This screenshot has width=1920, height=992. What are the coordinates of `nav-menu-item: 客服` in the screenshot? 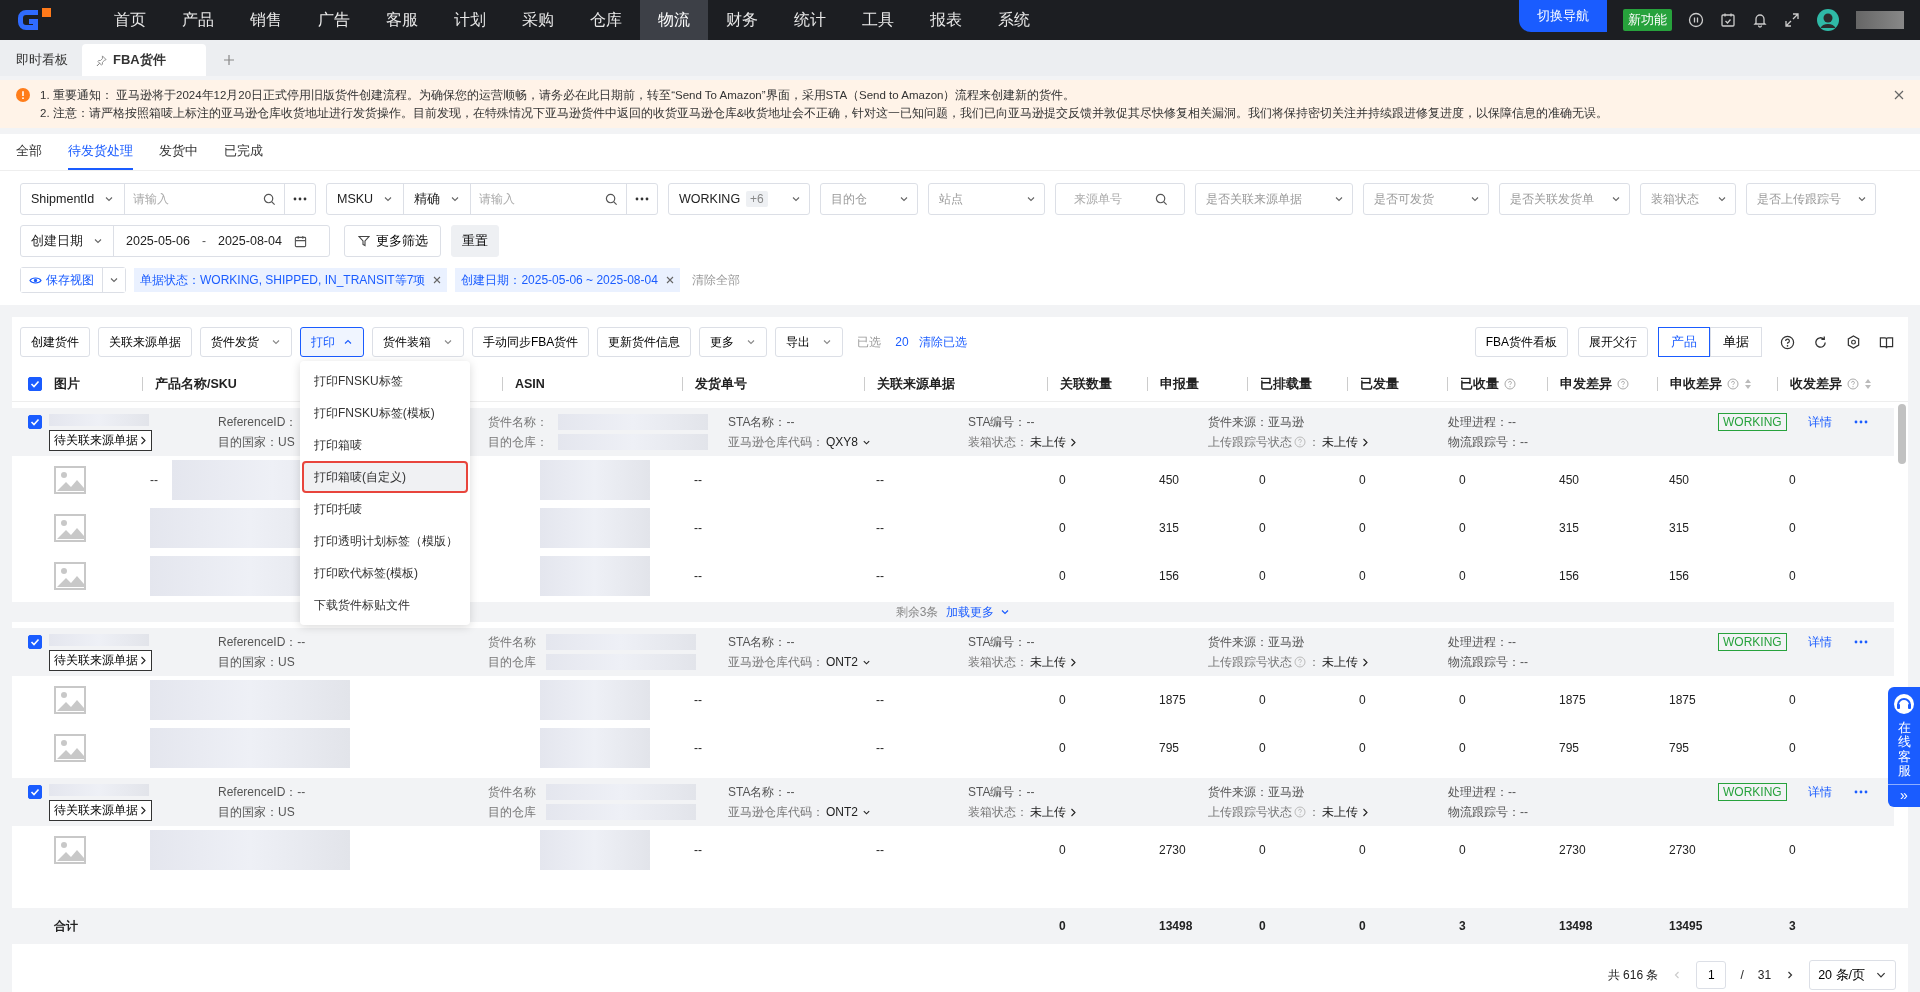 It's located at (402, 20).